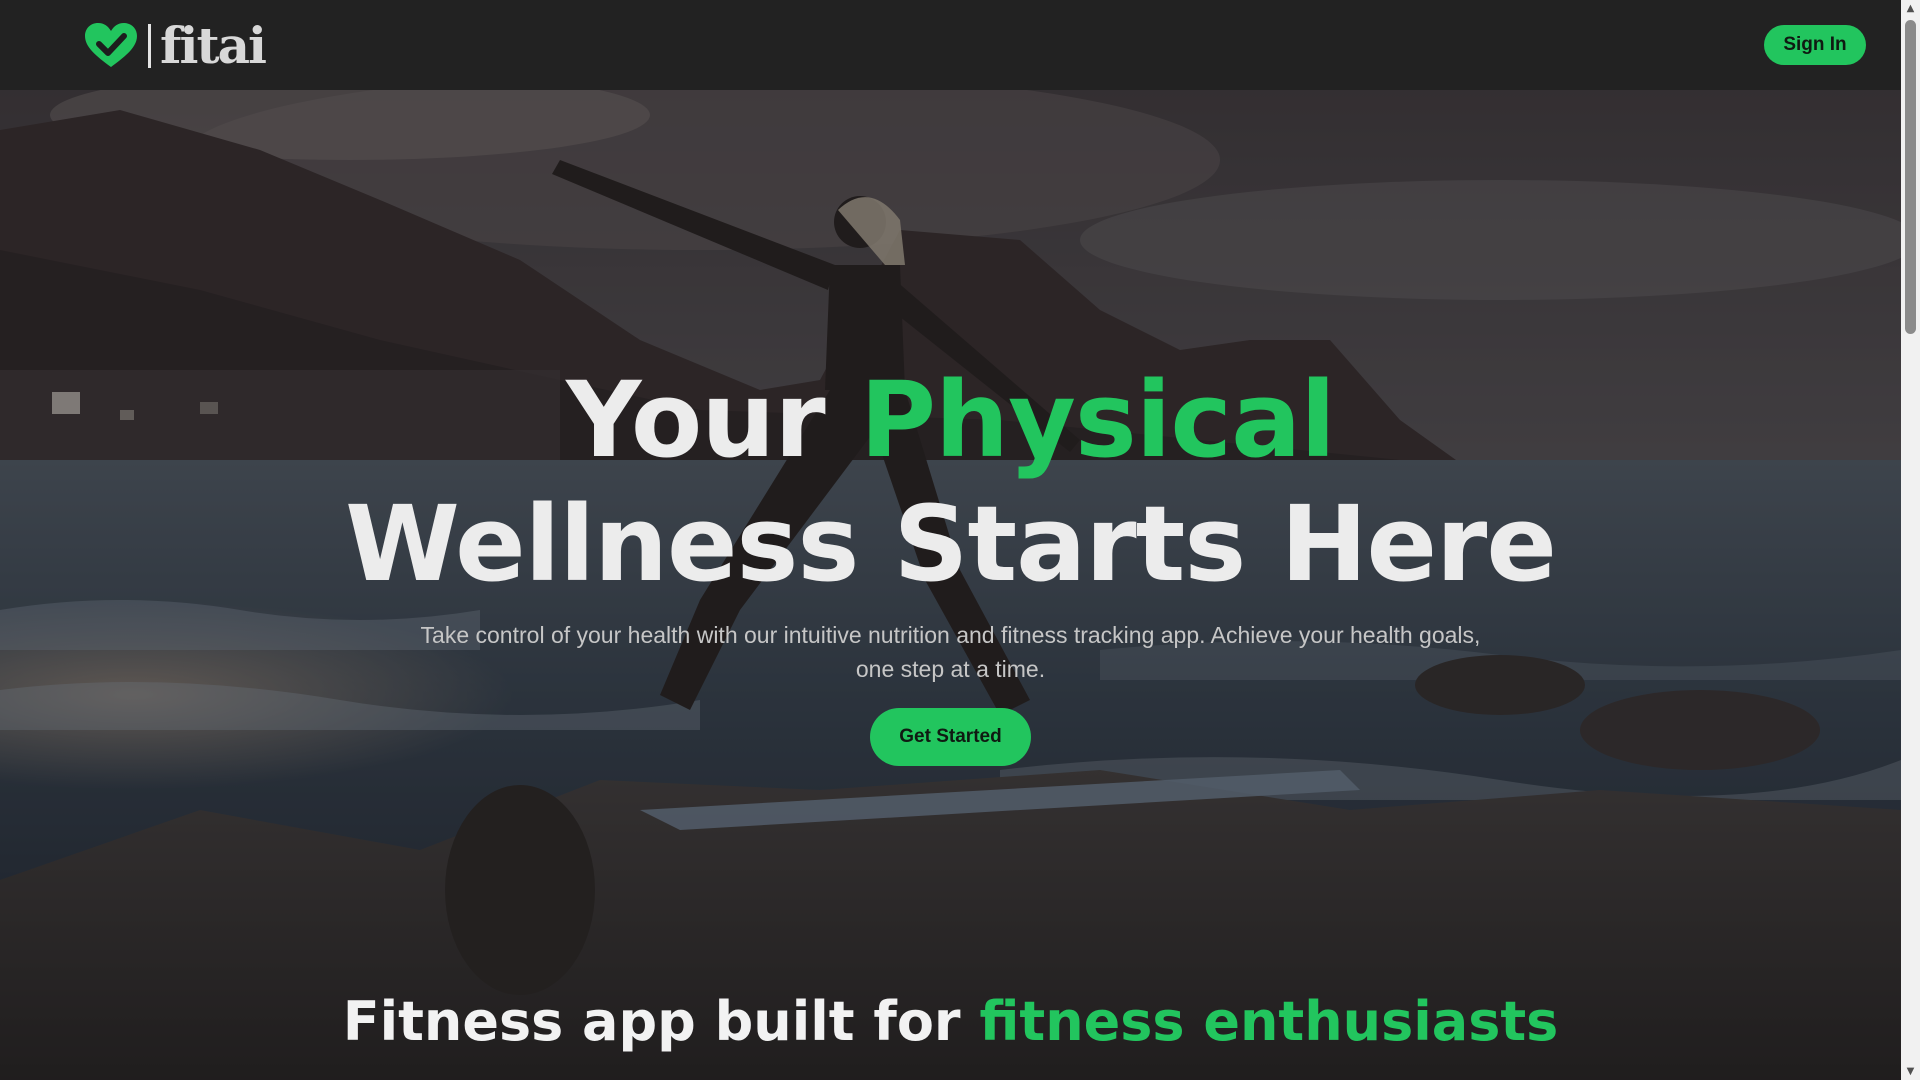 Image resolution: width=1920 pixels, height=1080 pixels. I want to click on scrollbar-thumb, so click(1910, 177).